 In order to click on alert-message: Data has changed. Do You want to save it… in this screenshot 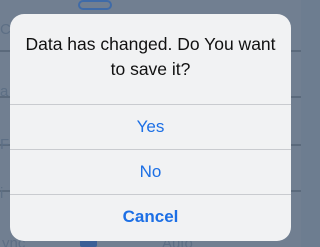, I will do `click(150, 56)`.